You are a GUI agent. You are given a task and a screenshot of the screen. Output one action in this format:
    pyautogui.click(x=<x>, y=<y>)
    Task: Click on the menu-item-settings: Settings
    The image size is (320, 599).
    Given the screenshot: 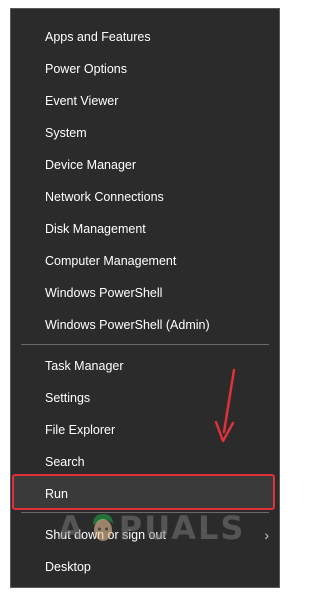 What is the action you would take?
    pyautogui.click(x=145, y=398)
    